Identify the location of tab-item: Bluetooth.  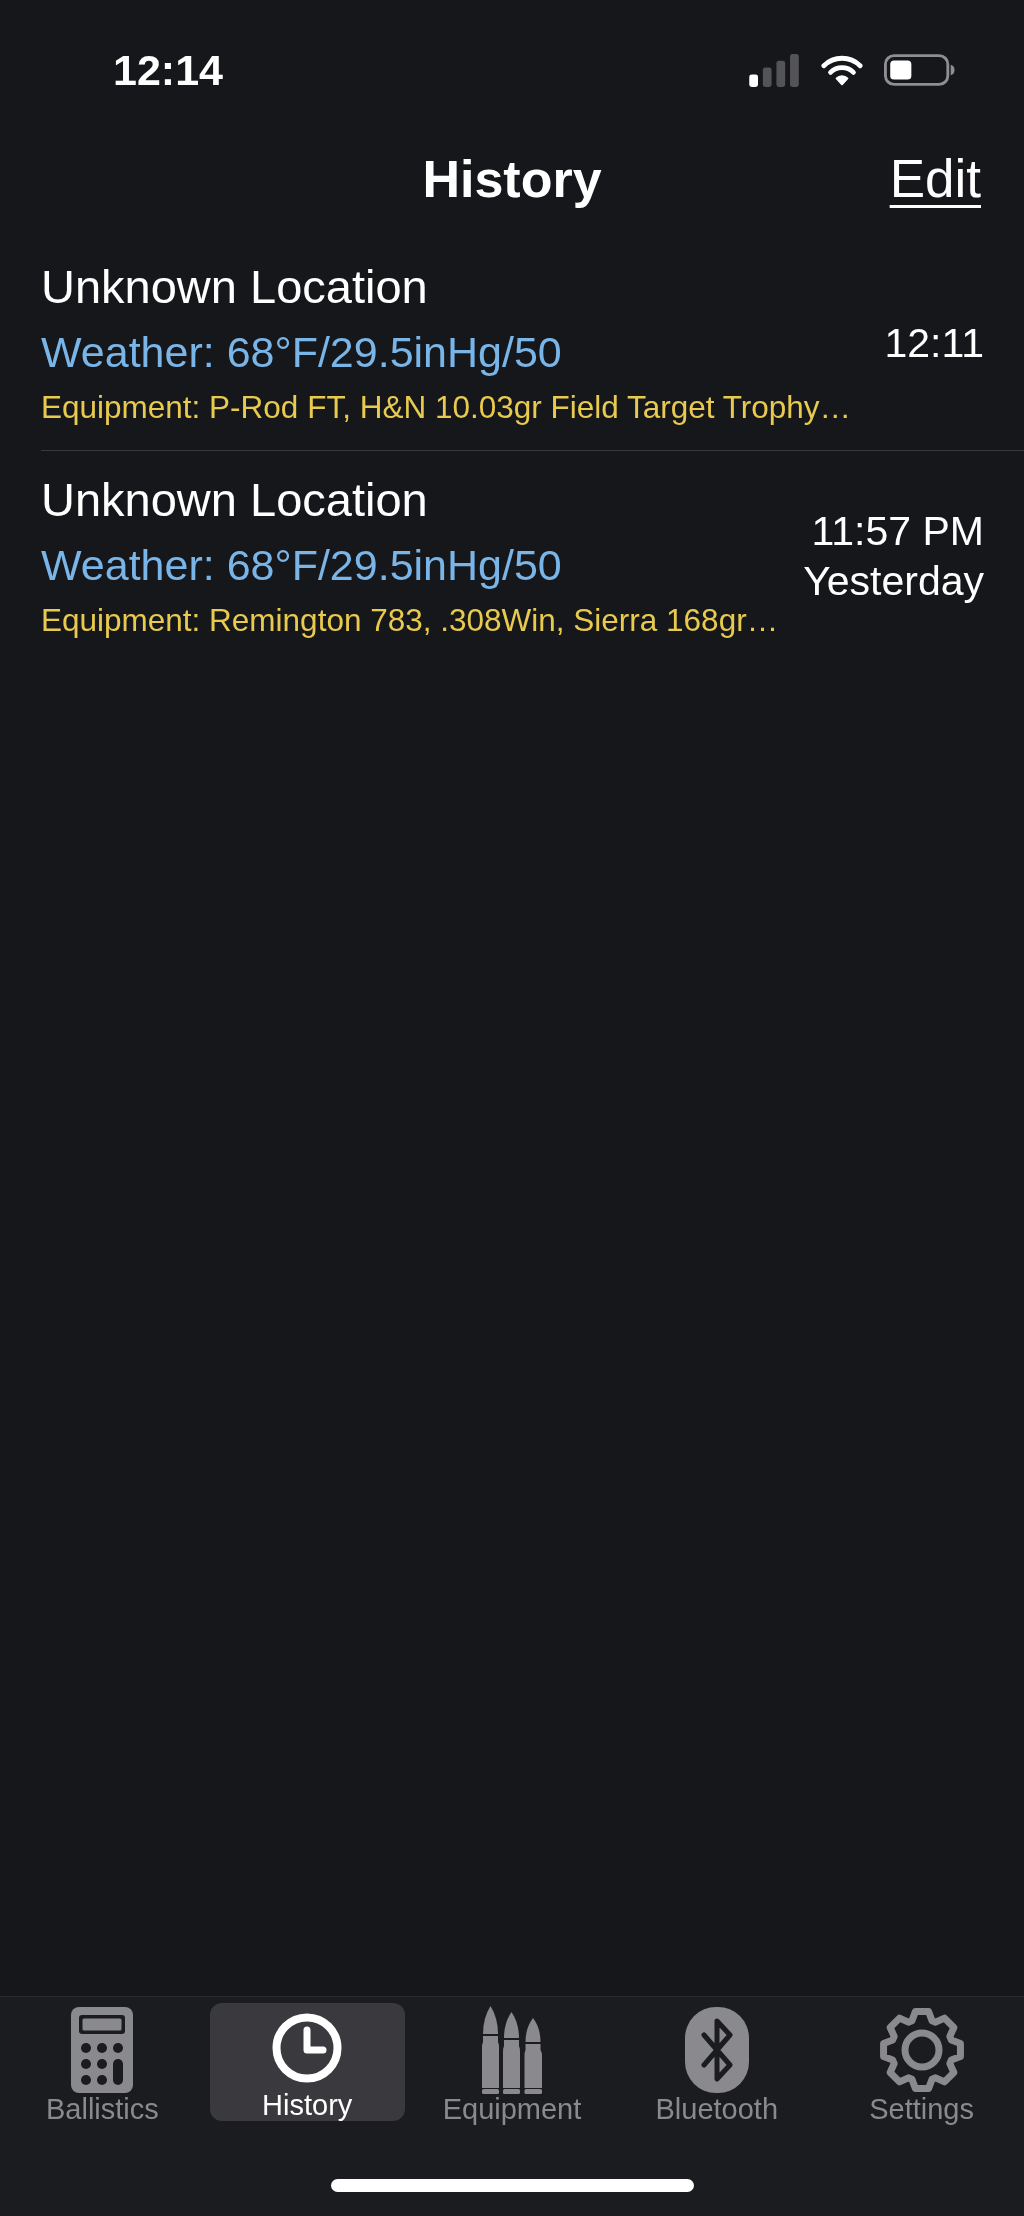
(717, 2062).